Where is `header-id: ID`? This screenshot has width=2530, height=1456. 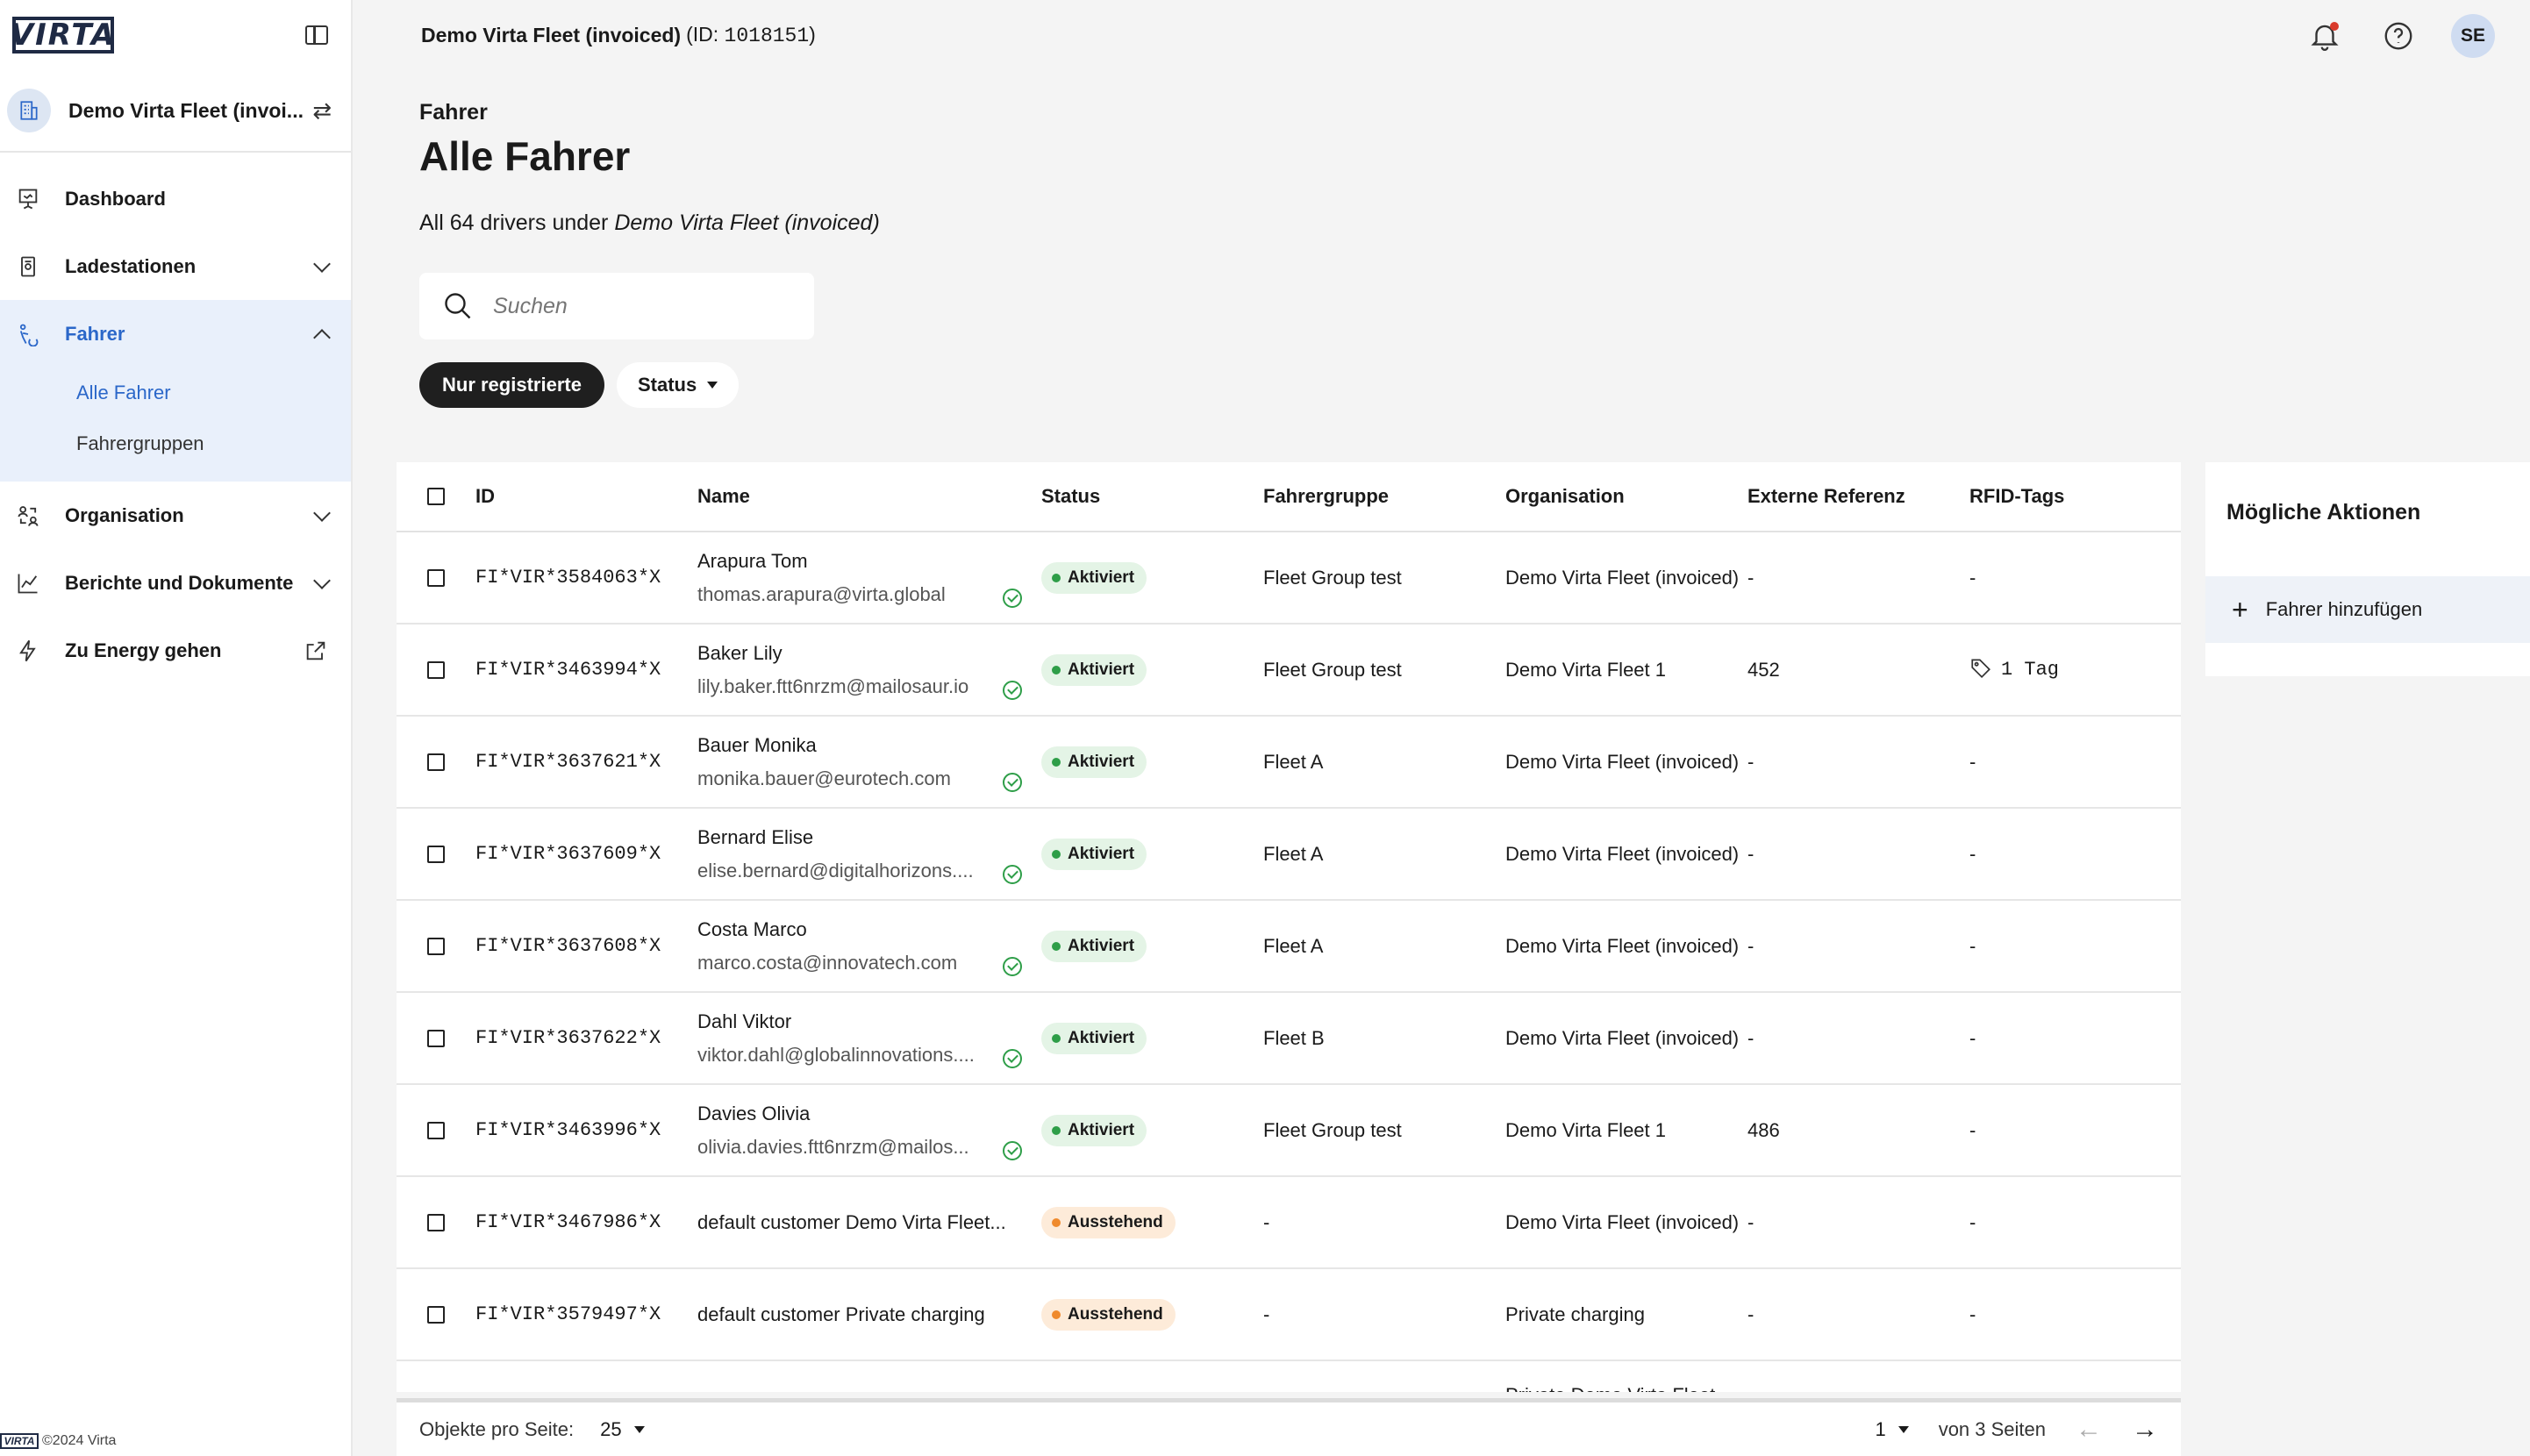
header-id: ID is located at coordinates (586, 496).